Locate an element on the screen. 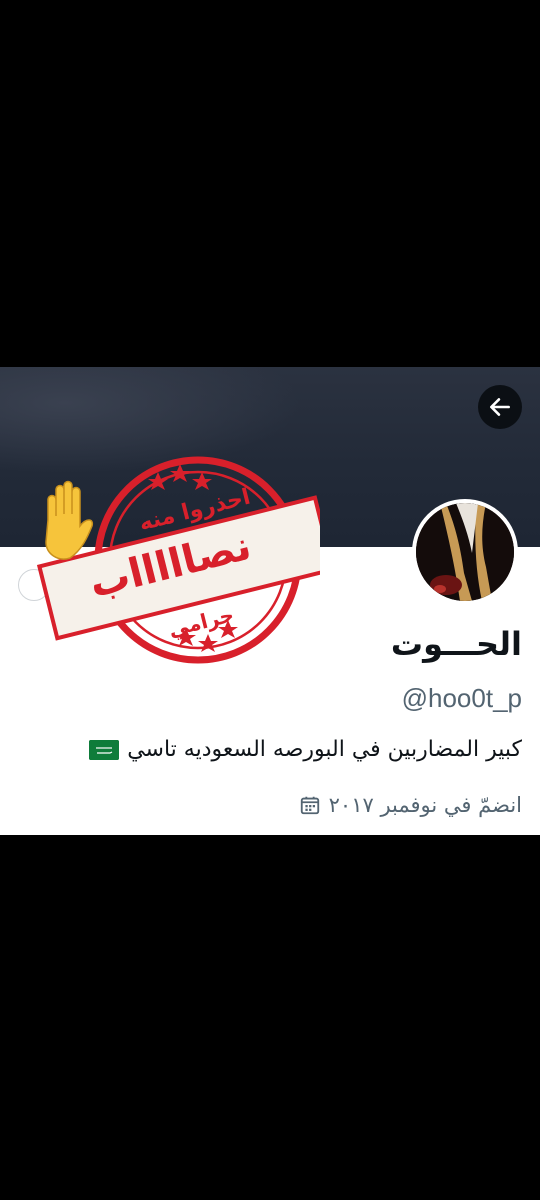 This screenshot has height=1200, width=540. display-name: الحـــوت is located at coordinates (456, 644).